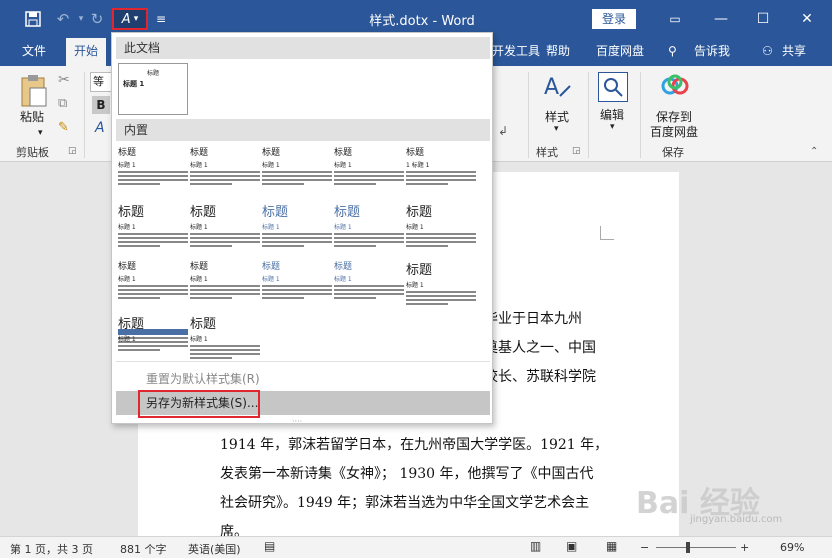 The height and width of the screenshot is (558, 832). What do you see at coordinates (161, 19) in the screenshot?
I see `customize-toolbar-icon: ≡` at bounding box center [161, 19].